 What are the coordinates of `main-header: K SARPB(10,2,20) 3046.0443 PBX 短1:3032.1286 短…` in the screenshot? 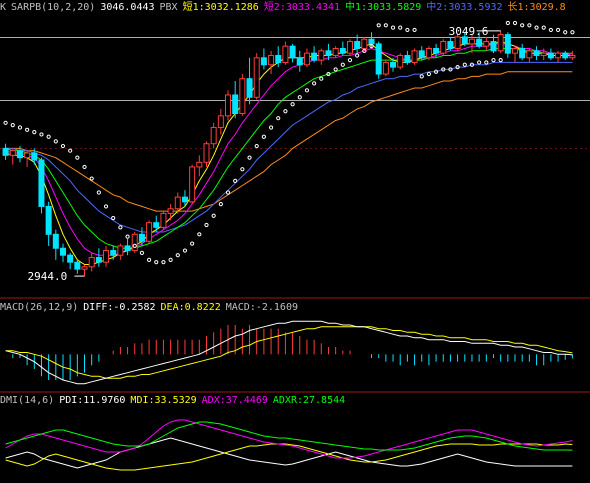 It's located at (285, 8).